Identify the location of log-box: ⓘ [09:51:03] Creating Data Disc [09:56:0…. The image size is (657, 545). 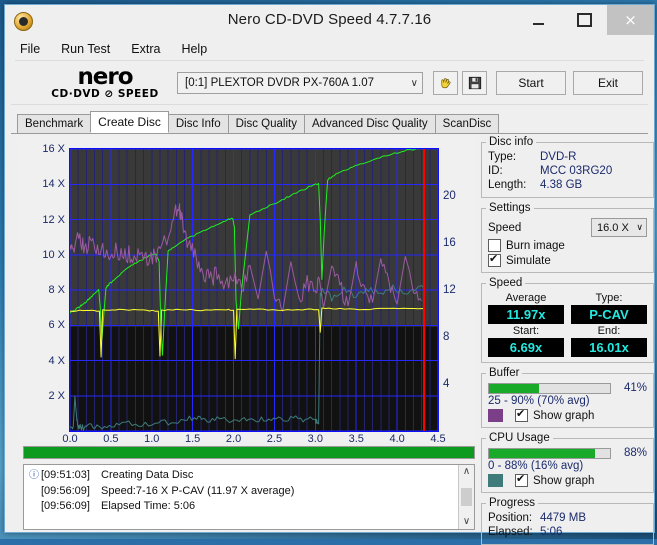
(249, 497).